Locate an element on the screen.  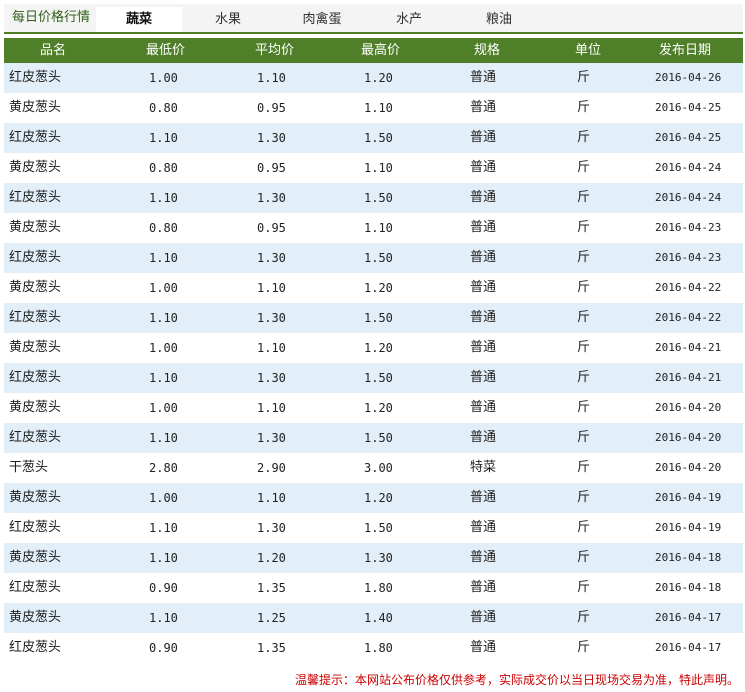
cell-product-name: 干葱头 is located at coordinates (29, 467).